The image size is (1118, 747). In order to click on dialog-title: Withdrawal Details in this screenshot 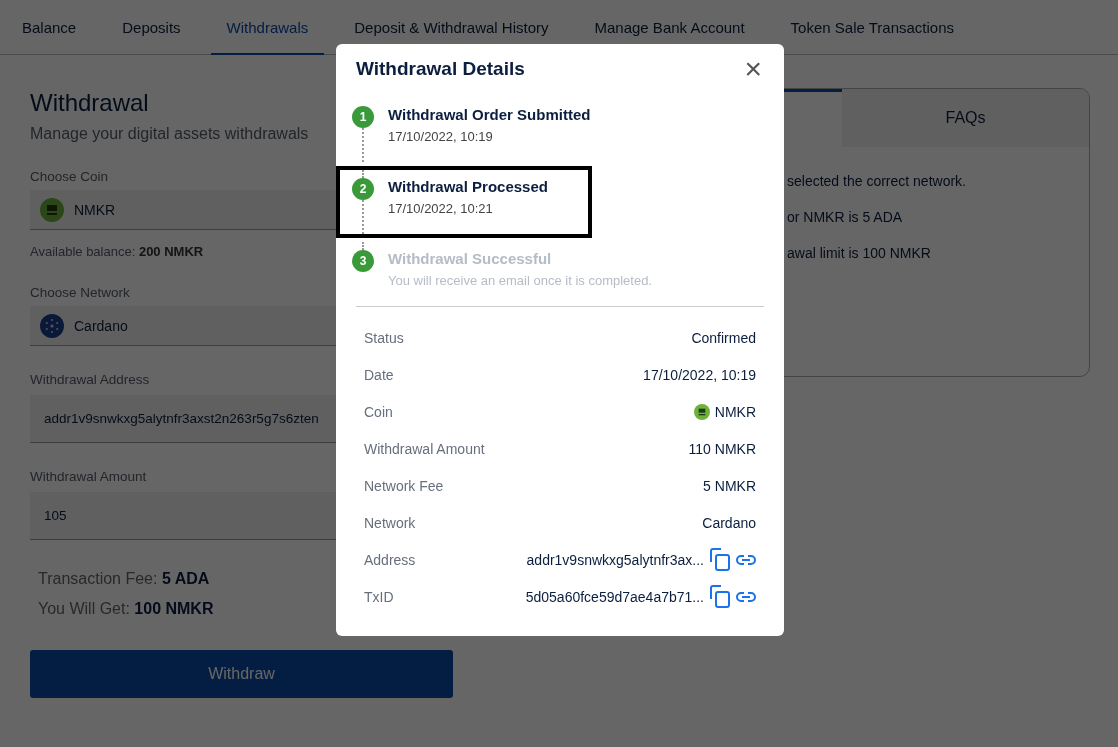, I will do `click(440, 69)`.